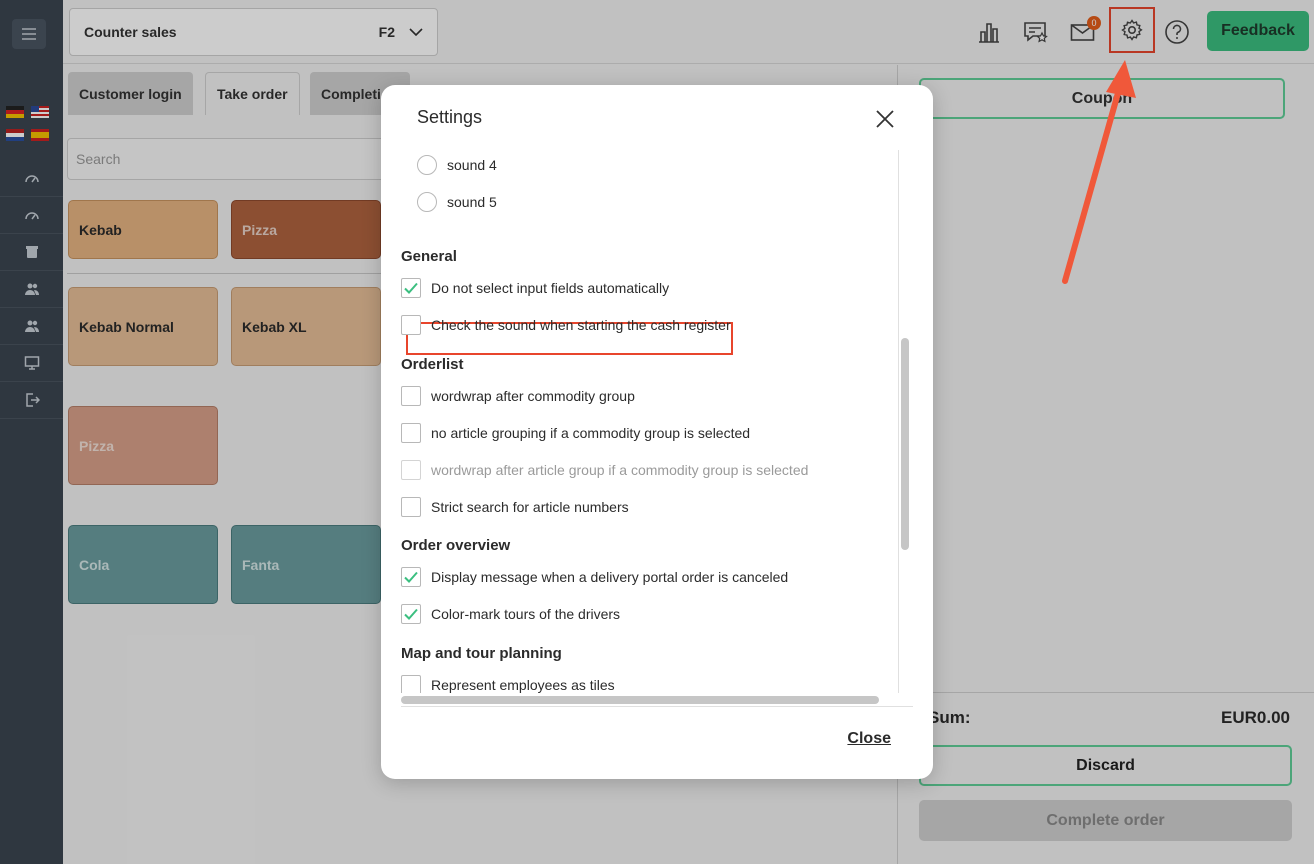  Describe the element at coordinates (481, 653) in the screenshot. I see `section-heading-map-tour: Map and tour planning` at that location.